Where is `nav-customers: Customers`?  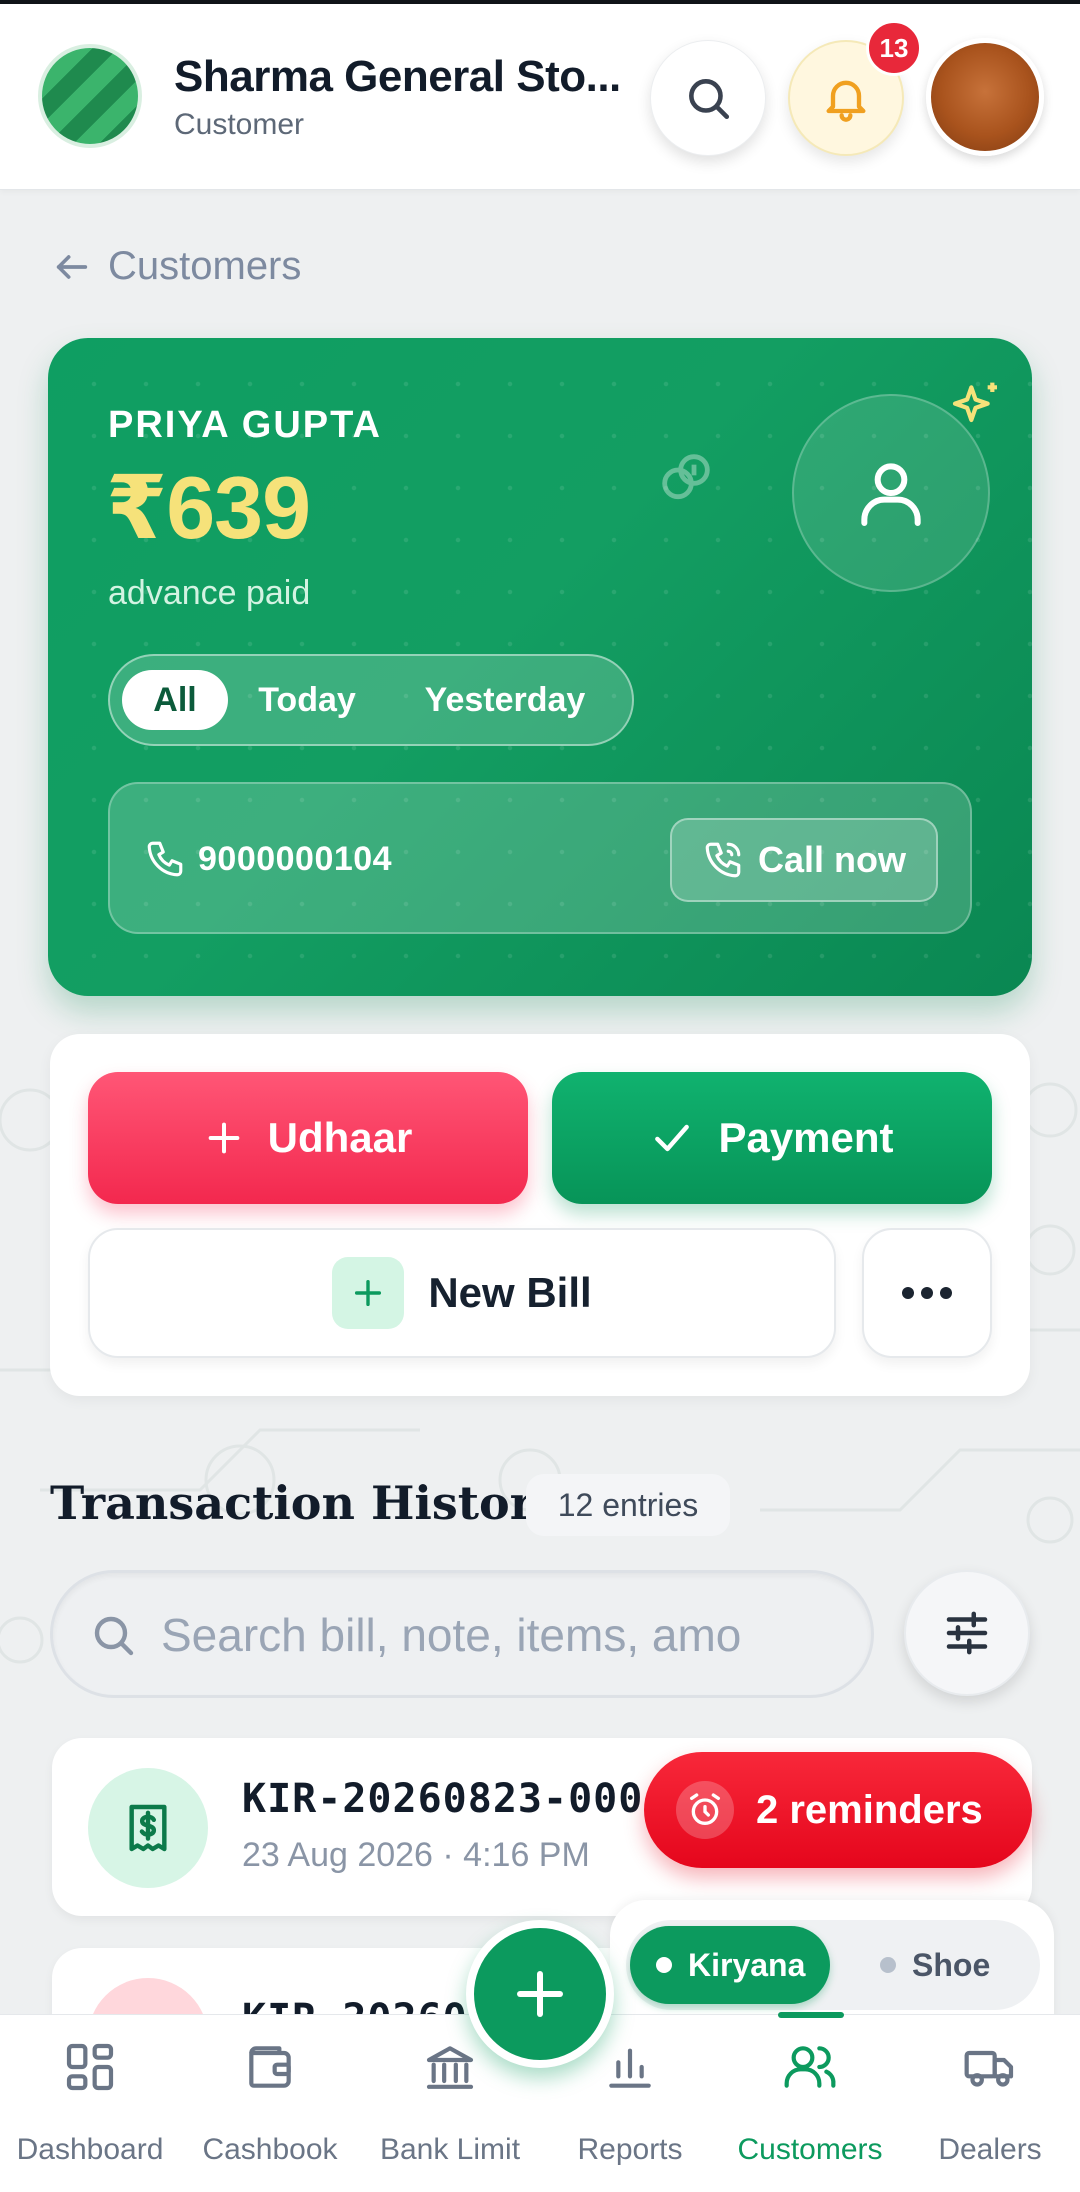 nav-customers: Customers is located at coordinates (810, 2103).